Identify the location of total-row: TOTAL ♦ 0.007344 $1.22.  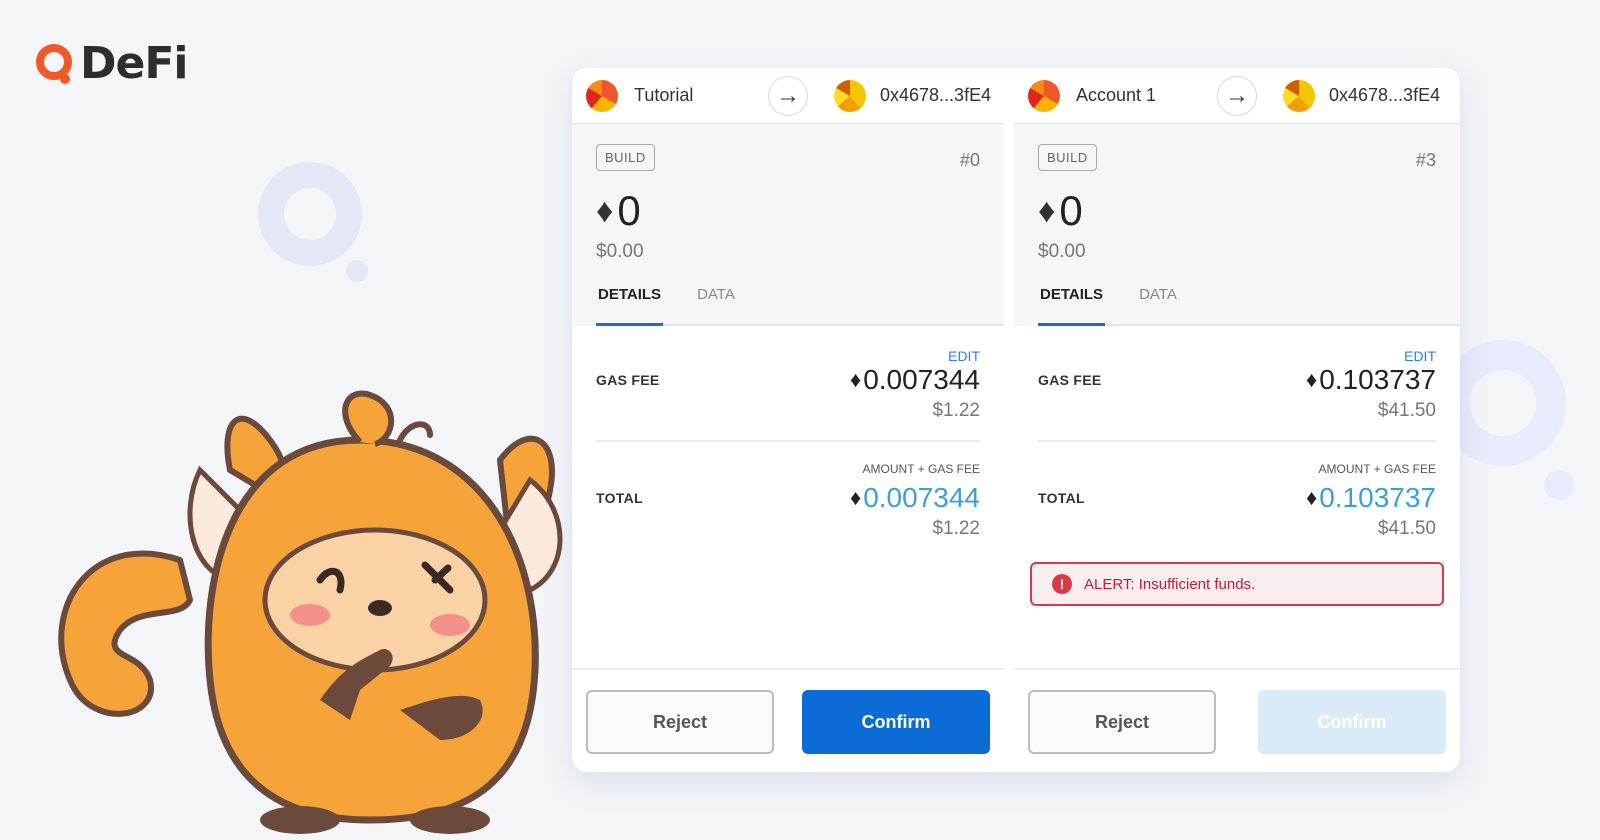
(788, 511).